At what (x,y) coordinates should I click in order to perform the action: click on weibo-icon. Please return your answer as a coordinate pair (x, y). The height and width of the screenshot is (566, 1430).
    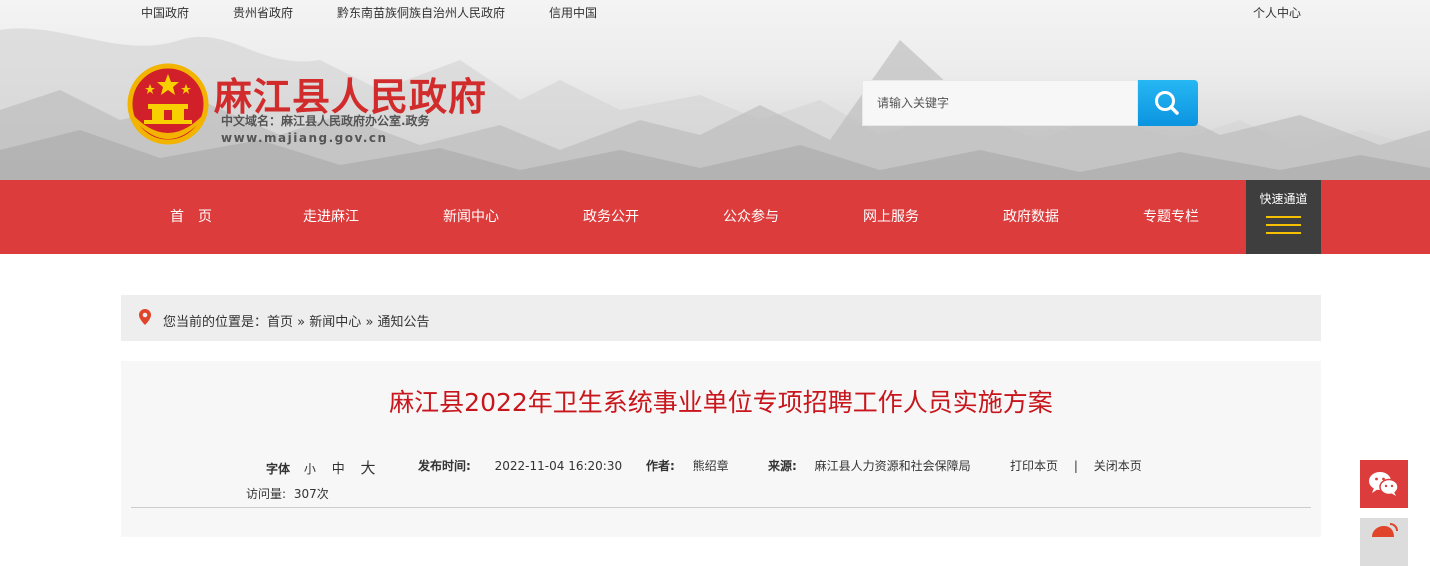
    Looking at the image, I should click on (1385, 530).